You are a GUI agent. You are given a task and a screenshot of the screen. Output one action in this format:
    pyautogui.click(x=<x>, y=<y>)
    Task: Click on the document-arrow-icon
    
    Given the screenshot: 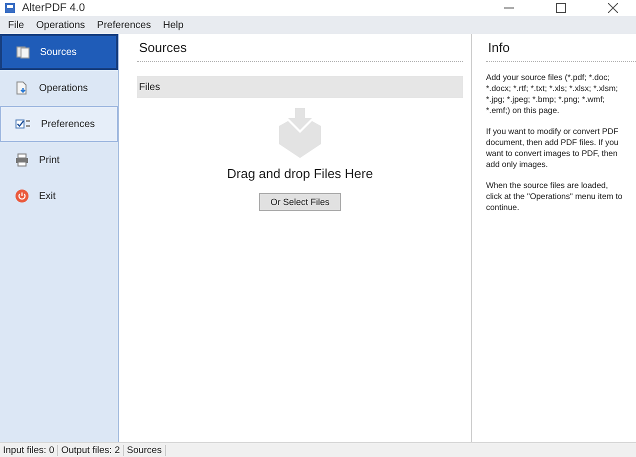 What is the action you would take?
    pyautogui.click(x=22, y=88)
    